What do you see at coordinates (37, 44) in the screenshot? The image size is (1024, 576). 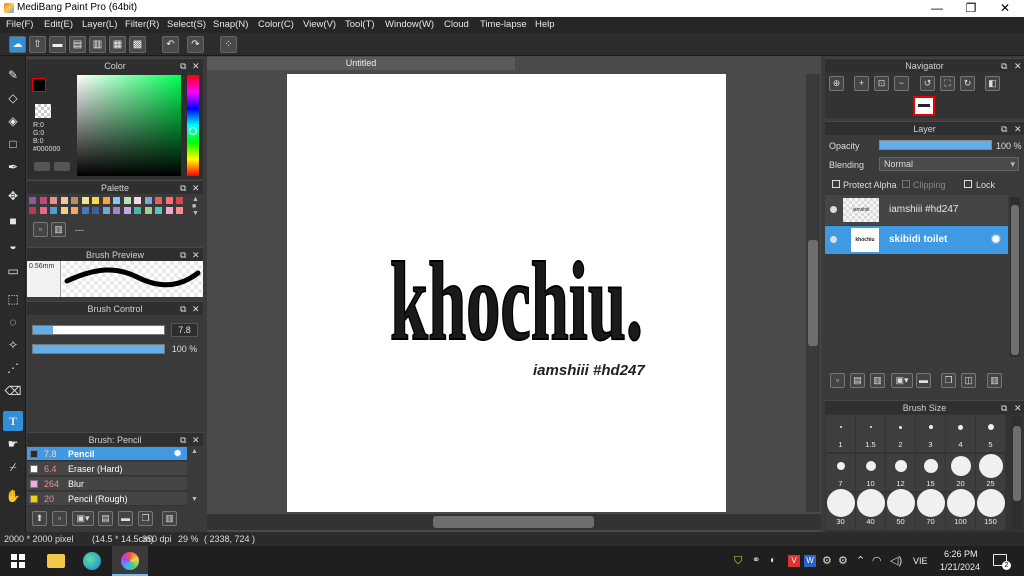 I see `upload-icon: ⇧` at bounding box center [37, 44].